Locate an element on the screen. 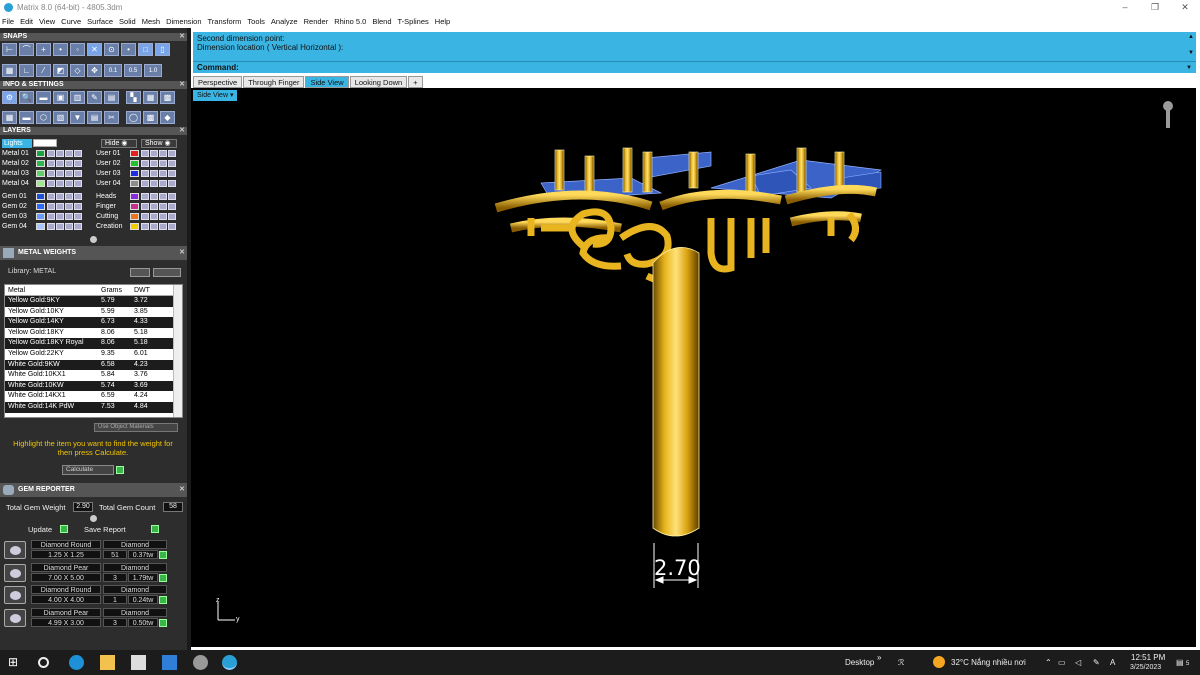 The width and height of the screenshot is (1200, 675). menu-help: Help is located at coordinates (442, 21).